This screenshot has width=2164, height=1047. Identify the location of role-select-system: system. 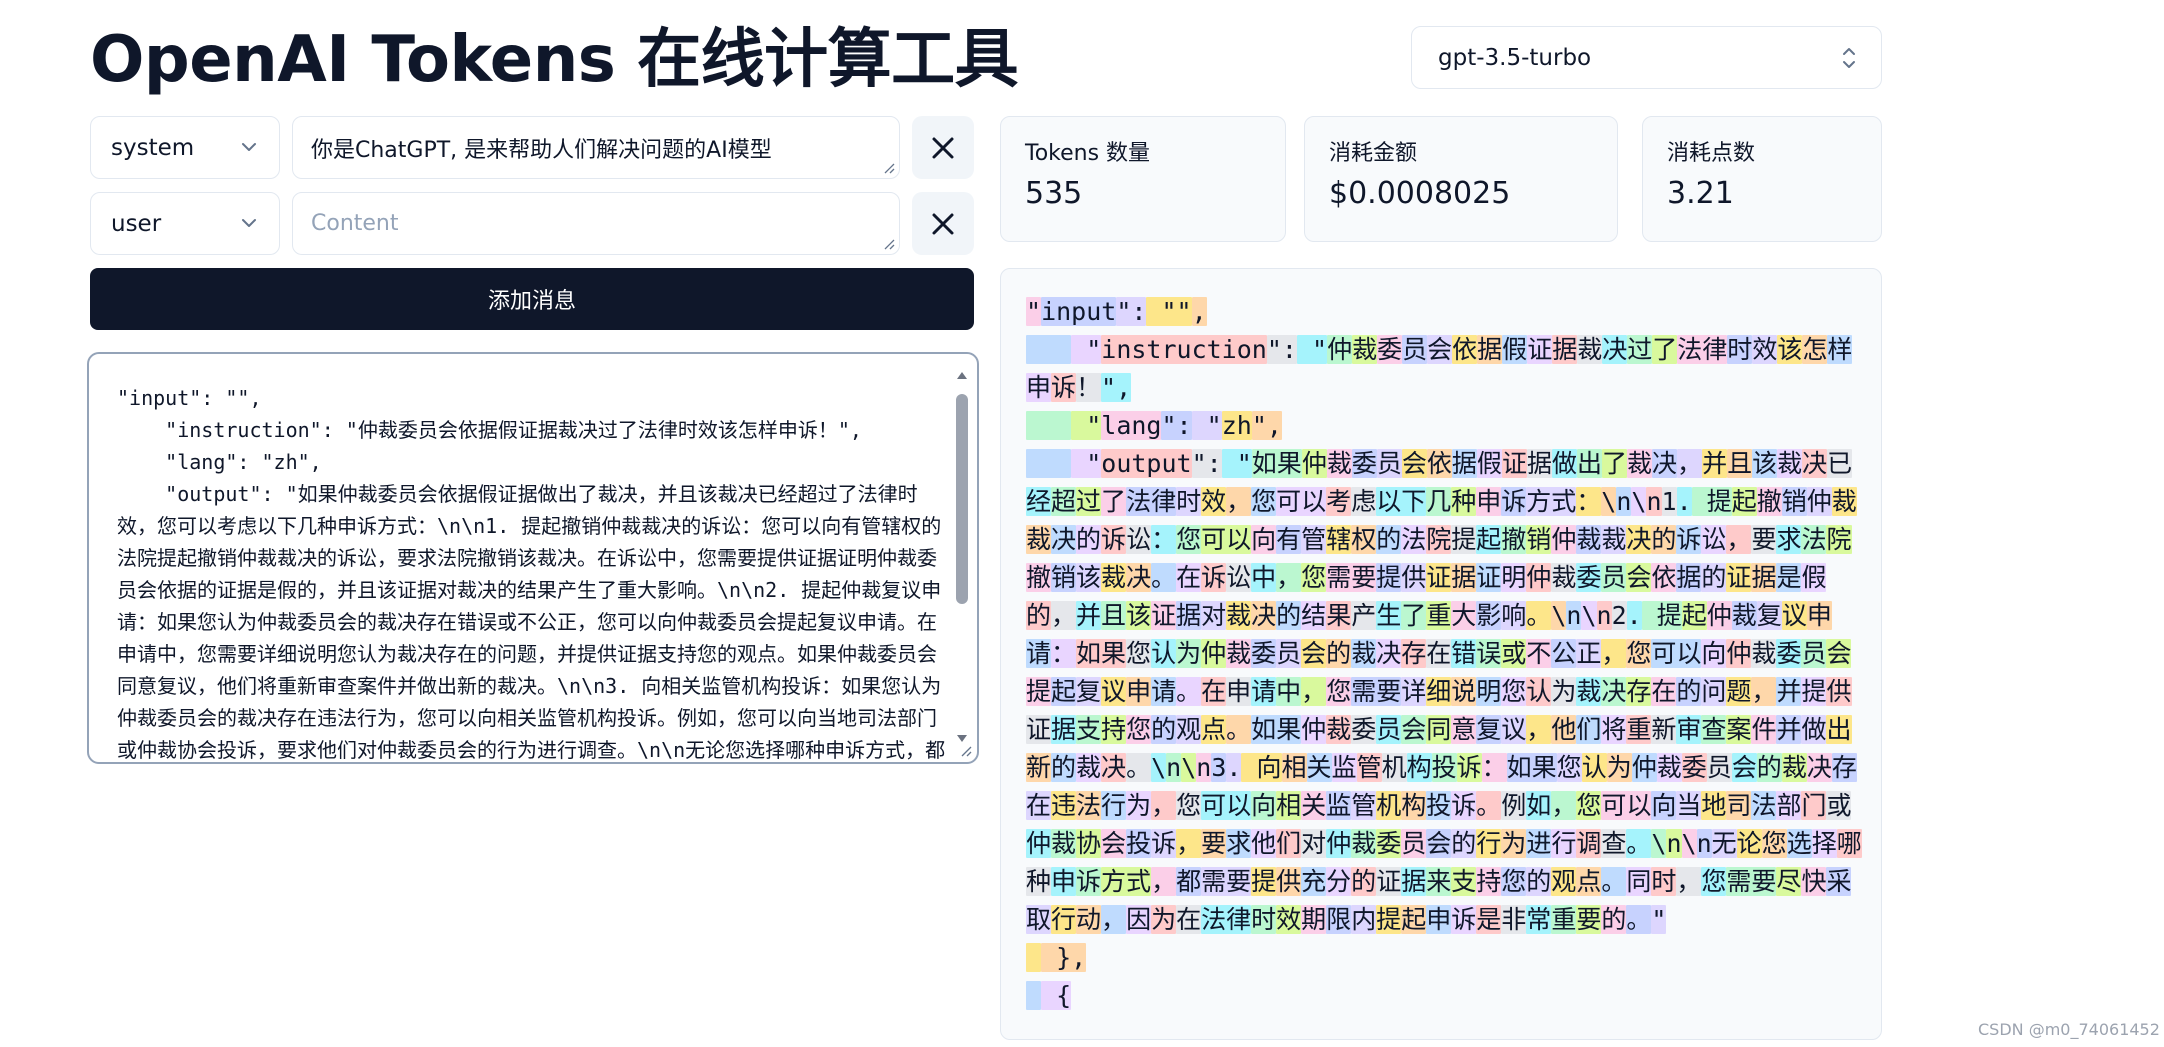
(185, 147).